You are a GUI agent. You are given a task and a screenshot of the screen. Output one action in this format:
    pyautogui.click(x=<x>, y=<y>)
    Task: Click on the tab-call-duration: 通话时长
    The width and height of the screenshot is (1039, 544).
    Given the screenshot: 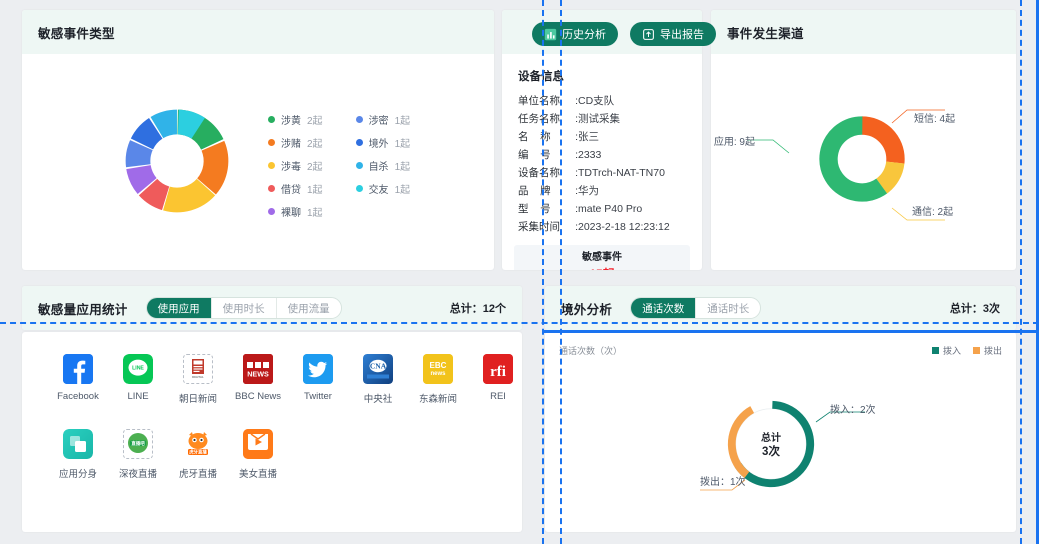 What is the action you would take?
    pyautogui.click(x=728, y=308)
    